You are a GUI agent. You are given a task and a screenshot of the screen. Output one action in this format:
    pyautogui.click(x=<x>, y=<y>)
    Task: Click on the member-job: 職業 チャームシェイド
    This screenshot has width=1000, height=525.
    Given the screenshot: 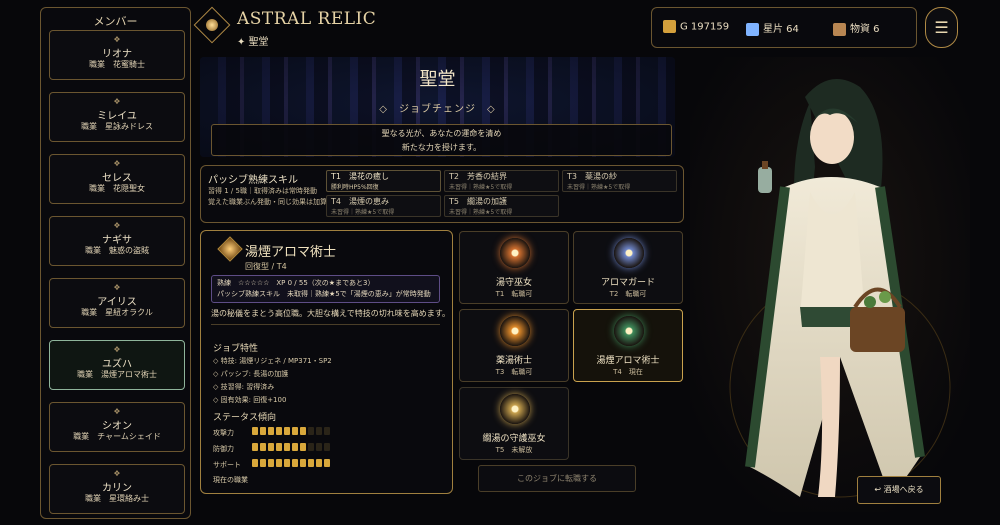 What is the action you would take?
    pyautogui.click(x=117, y=436)
    